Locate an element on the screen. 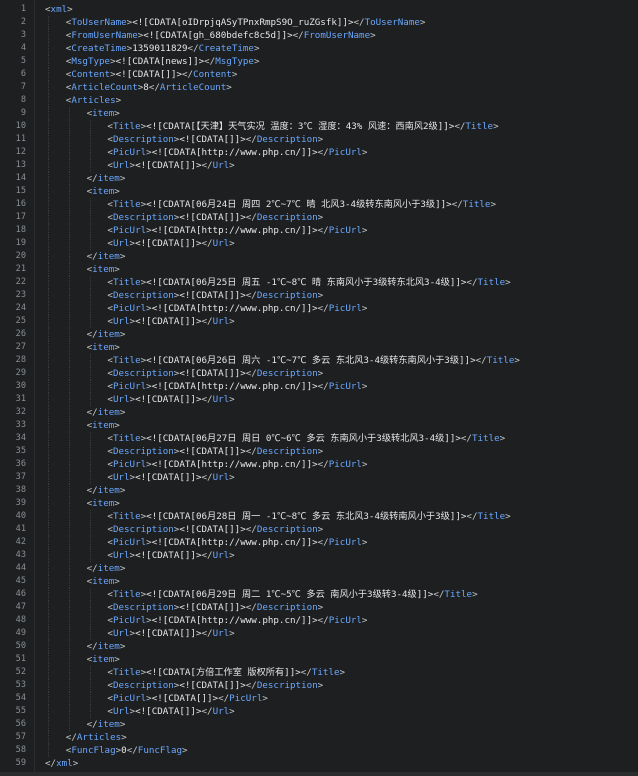 This screenshot has height=776, width=638. code-line: 37 <Url><![CDATA[]]></Url> is located at coordinates (319, 477).